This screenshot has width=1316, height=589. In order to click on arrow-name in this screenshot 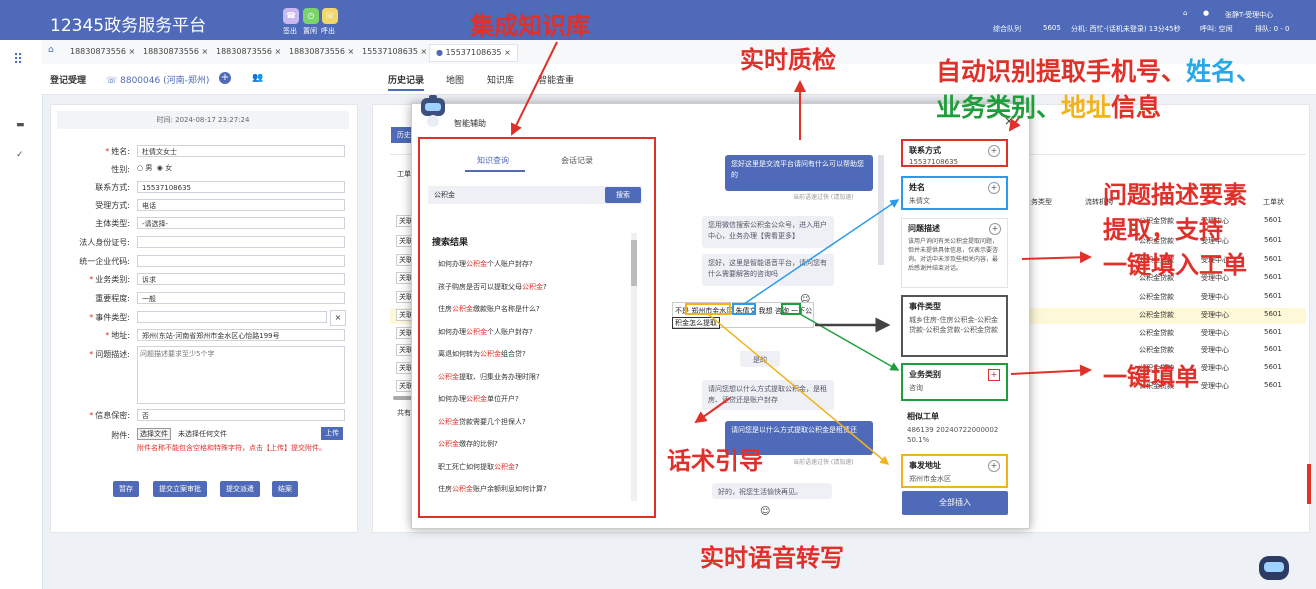, I will do `click(821, 252)`.